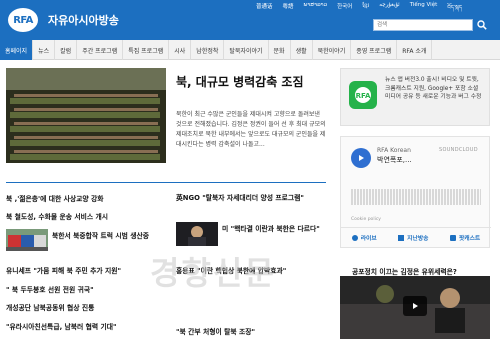 The image size is (500, 339). Describe the element at coordinates (57, 216) in the screenshot. I see `news-headline: 북 철도성, 수화물 운송 서비스 개시` at that location.